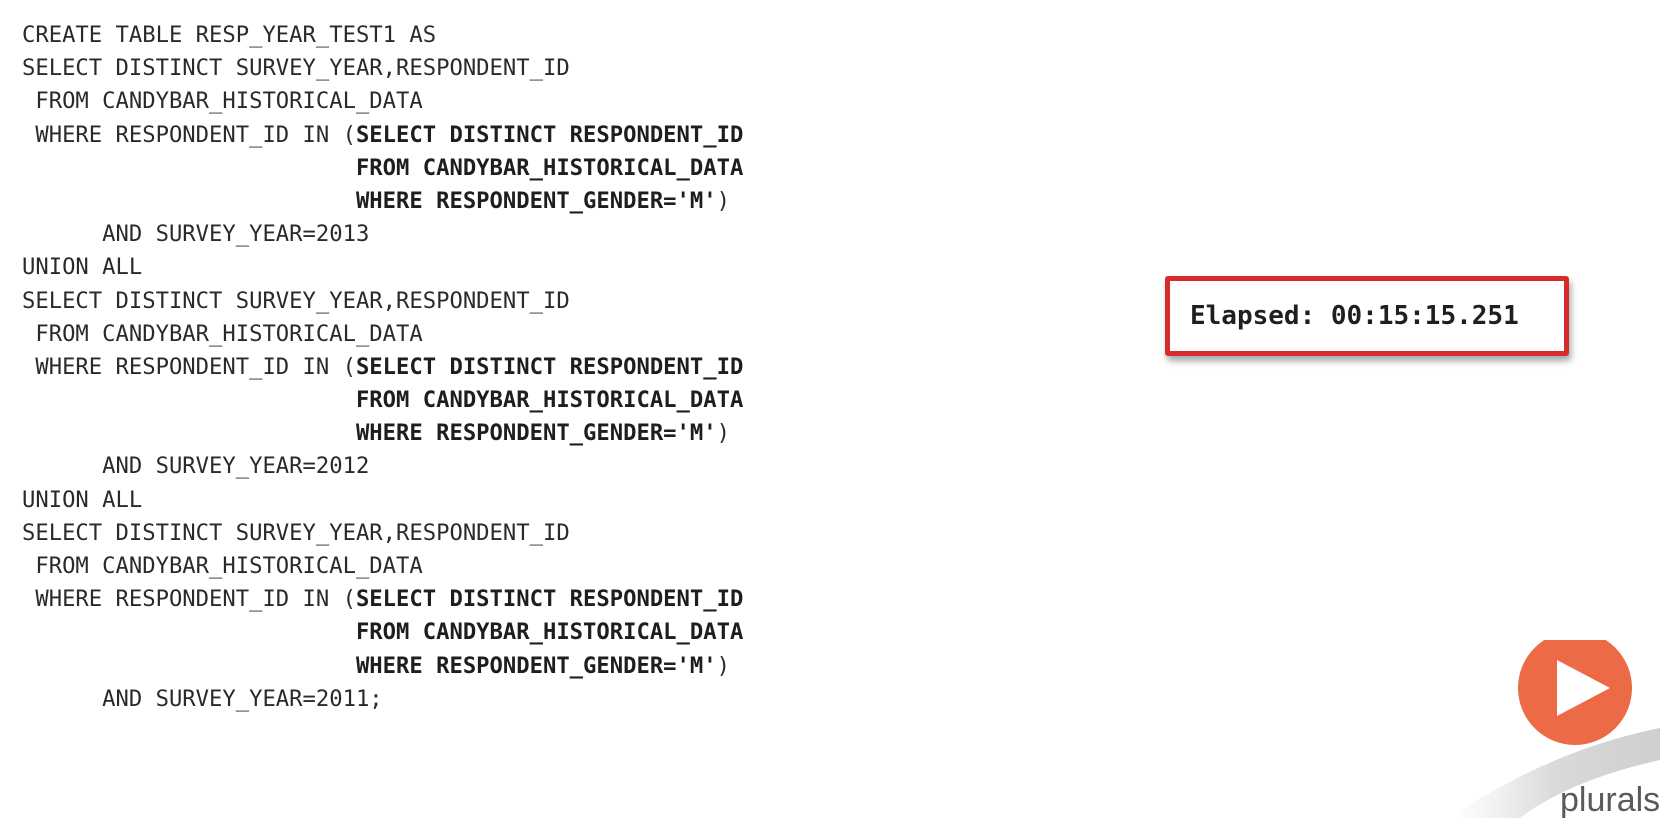 Image resolution: width=1660 pixels, height=818 pixels. I want to click on code-line: CREATE TABLE RESP_YEAR_TEST1 AS, so click(382, 35).